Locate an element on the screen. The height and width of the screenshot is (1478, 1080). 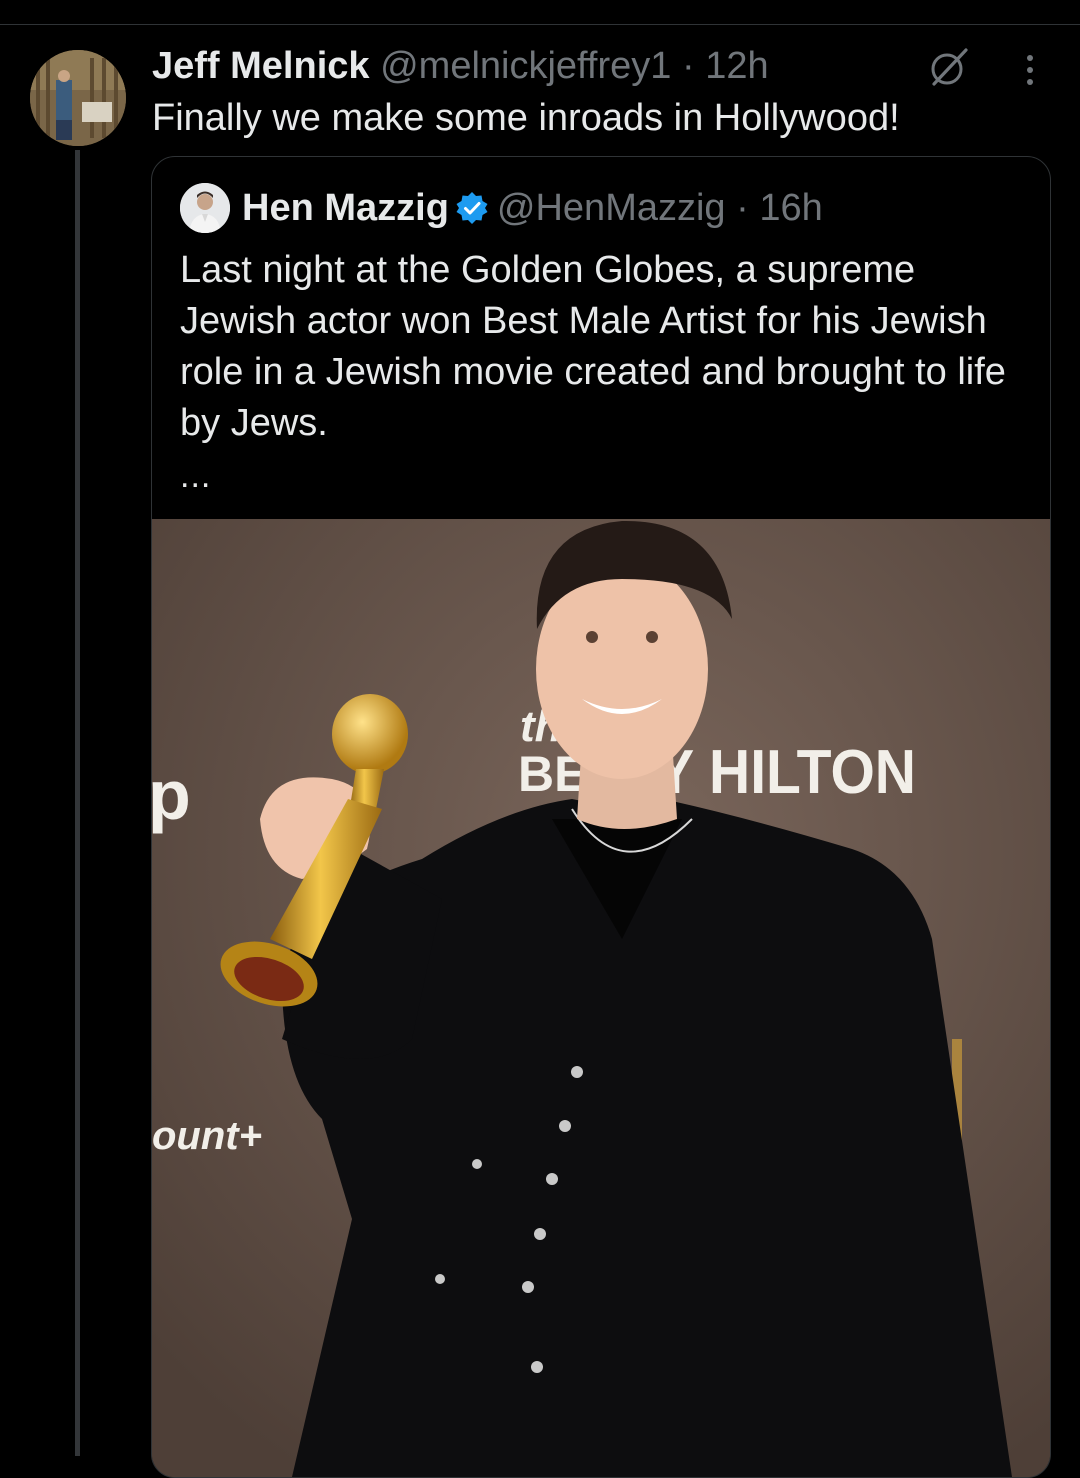
quoted-author-avatar is located at coordinates (205, 208).